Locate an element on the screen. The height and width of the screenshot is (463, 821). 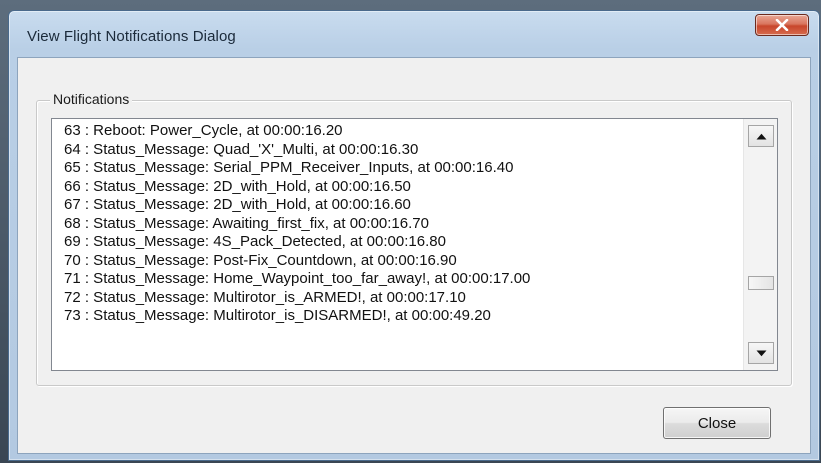
arrow-down-icon is located at coordinates (761, 353).